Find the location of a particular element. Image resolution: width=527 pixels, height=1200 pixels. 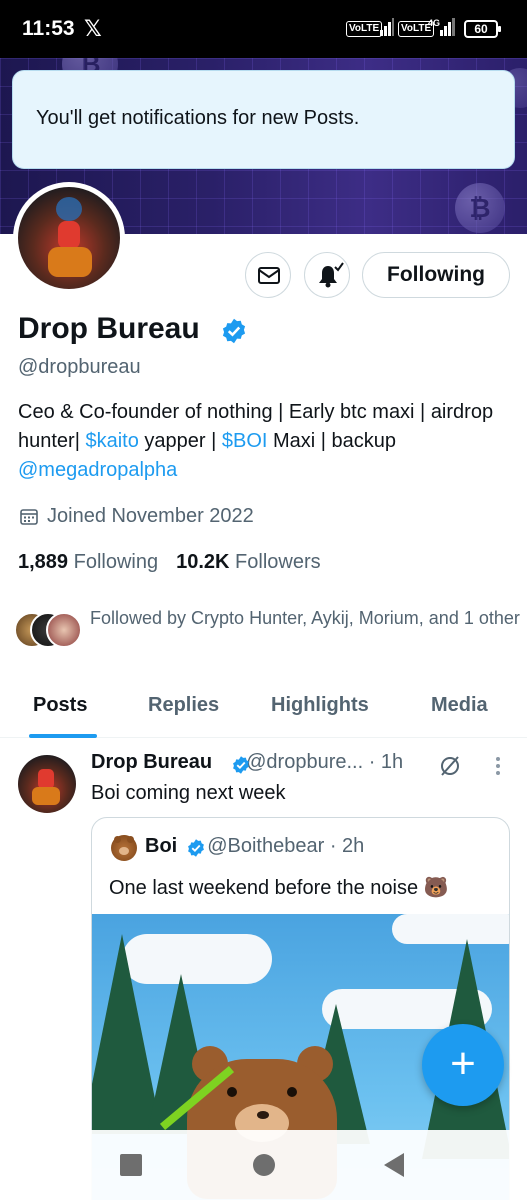

home-button is located at coordinates (264, 1165).